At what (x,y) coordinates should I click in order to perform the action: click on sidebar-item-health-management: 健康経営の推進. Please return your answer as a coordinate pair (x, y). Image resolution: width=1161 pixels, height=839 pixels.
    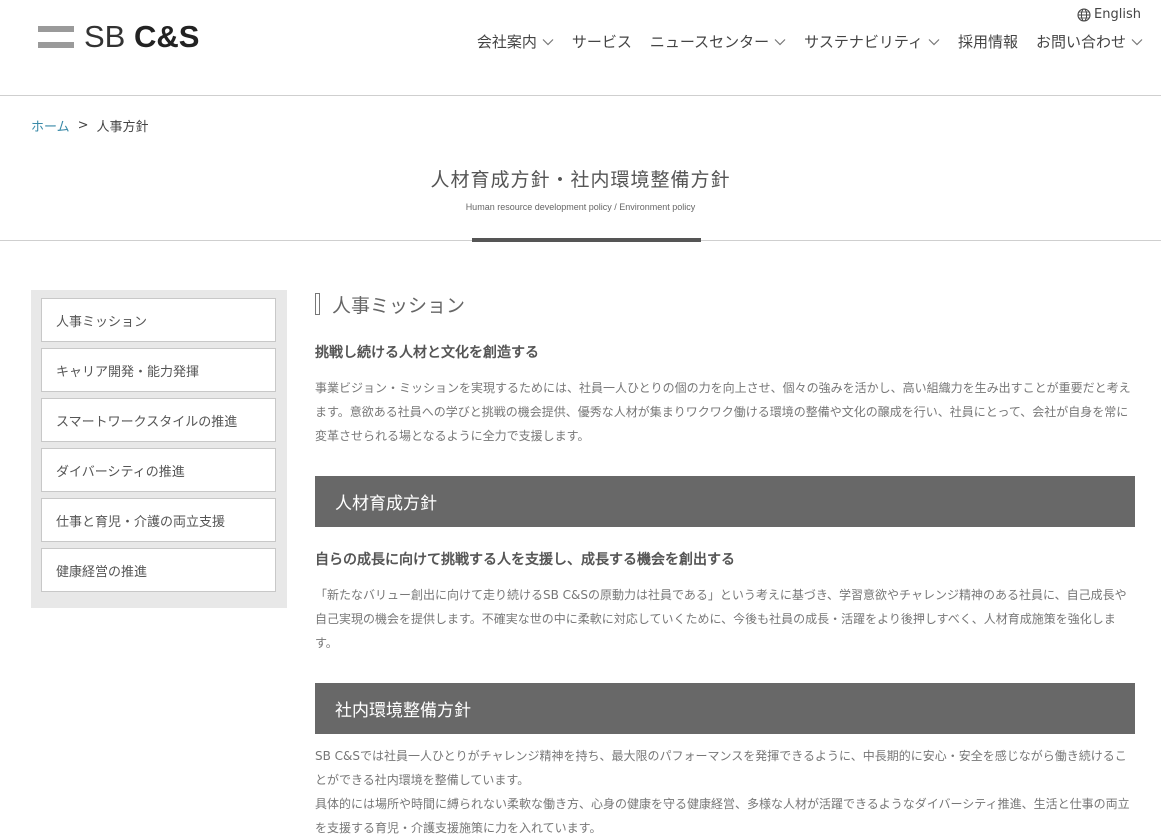
    Looking at the image, I should click on (158, 570).